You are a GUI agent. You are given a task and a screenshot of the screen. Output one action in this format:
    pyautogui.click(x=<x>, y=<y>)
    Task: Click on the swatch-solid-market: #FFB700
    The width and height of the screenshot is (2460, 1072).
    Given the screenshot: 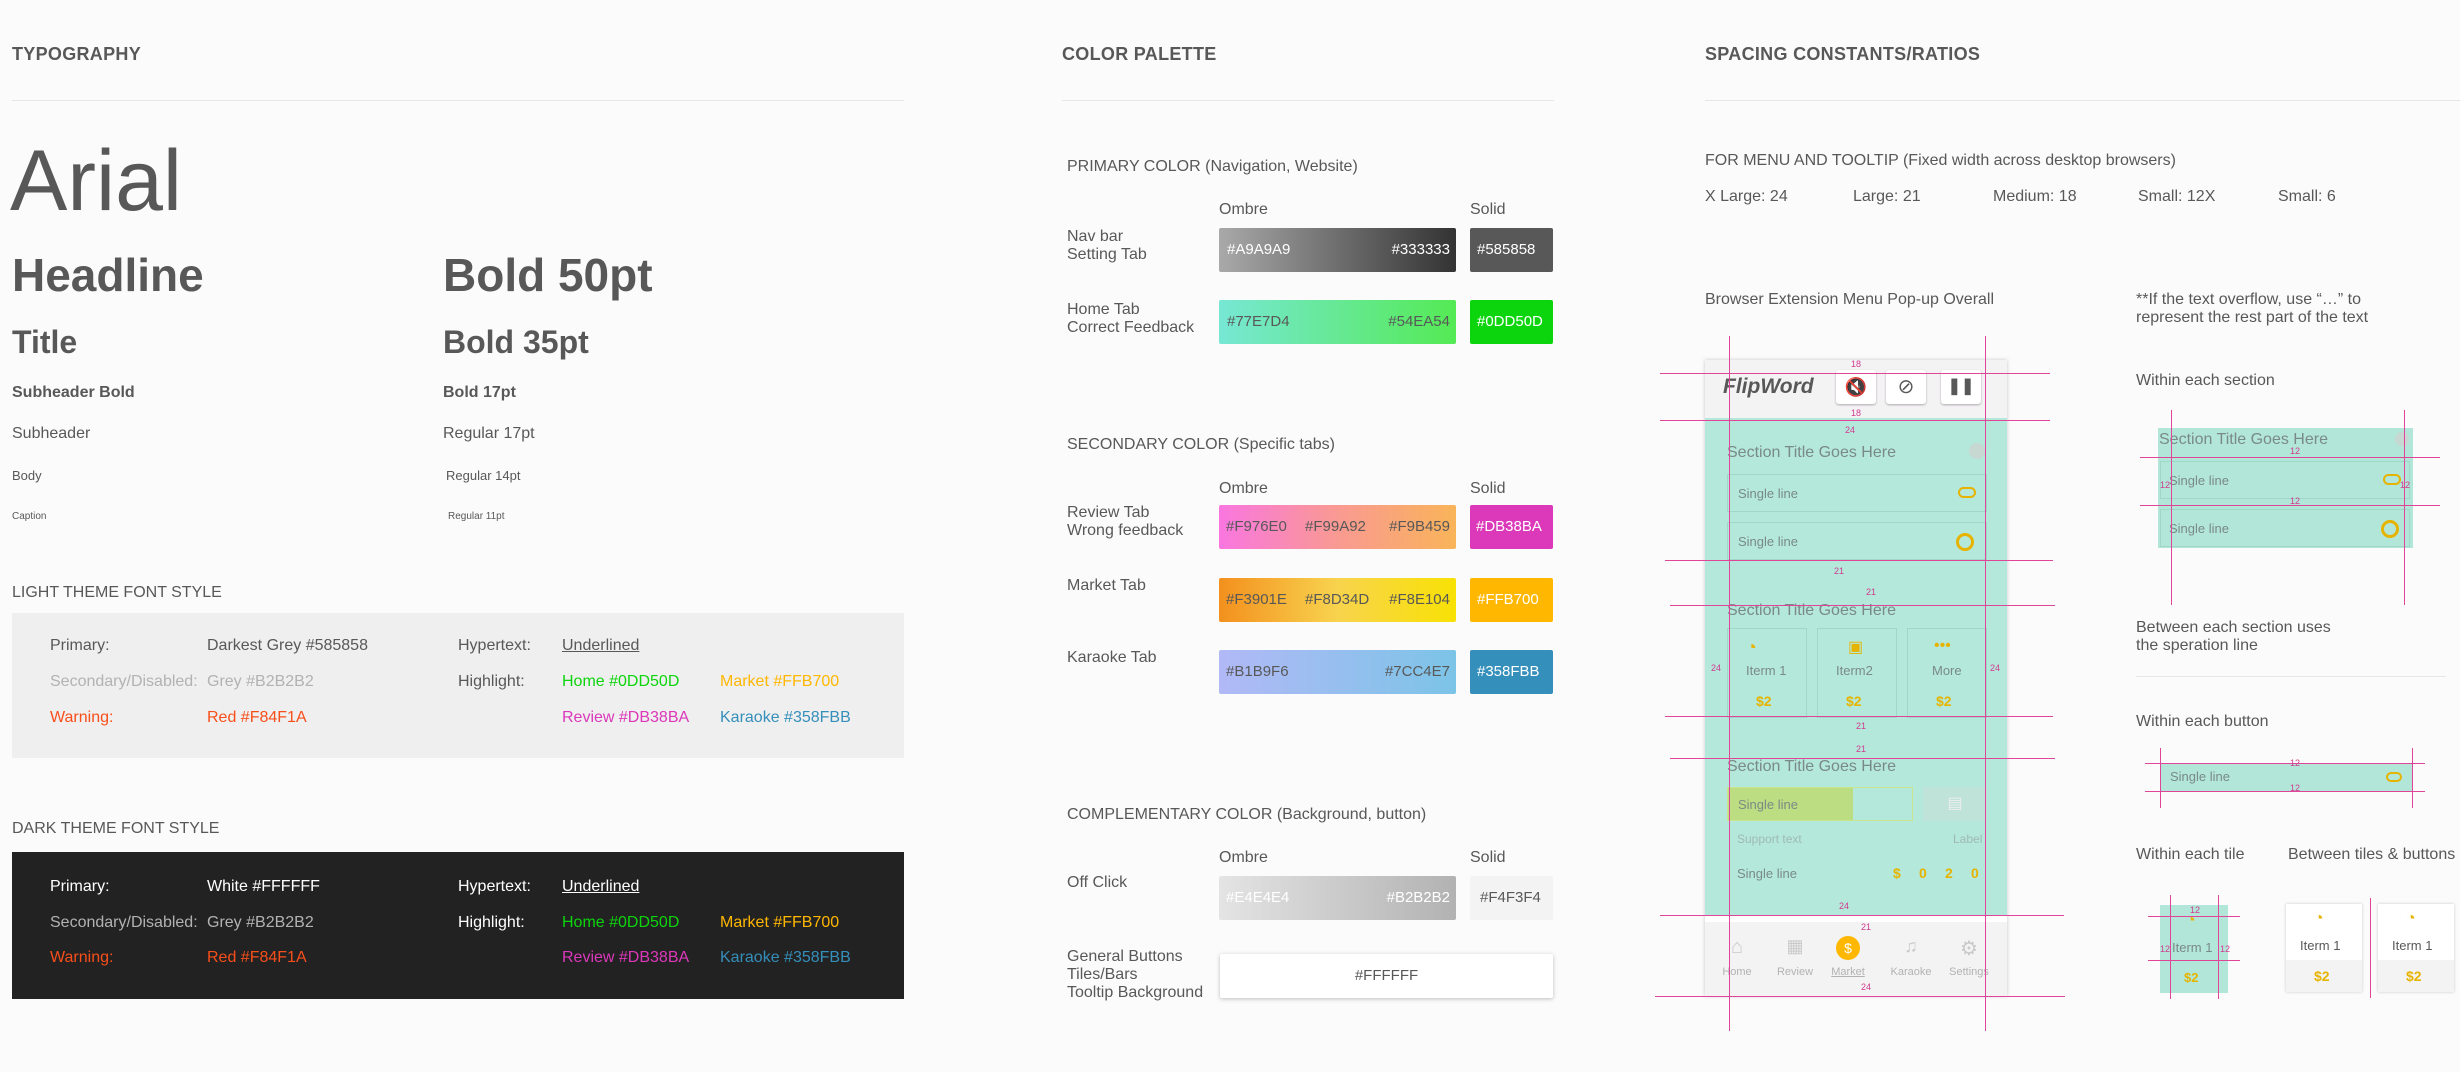 What is the action you would take?
    pyautogui.click(x=1511, y=600)
    